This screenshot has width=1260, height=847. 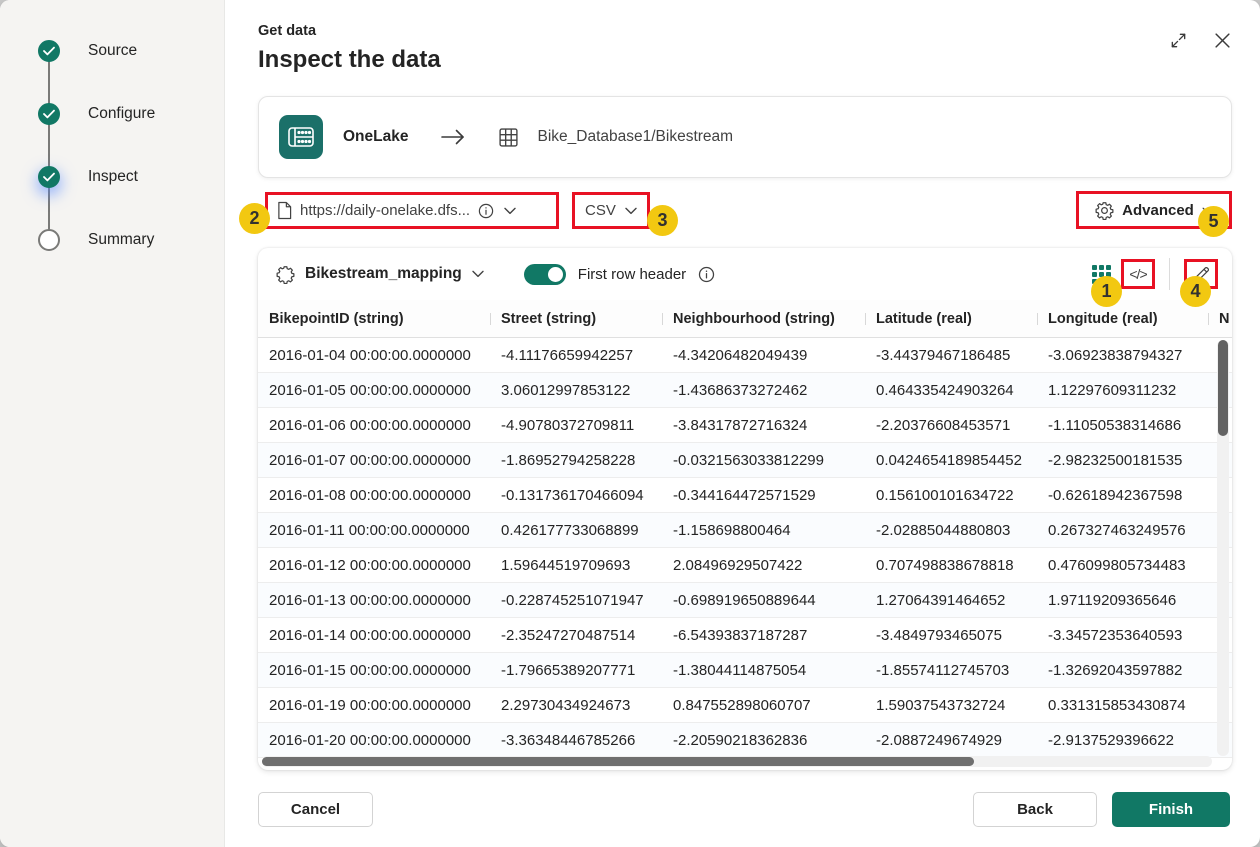 I want to click on stepper-item: Configure, so click(x=96, y=114).